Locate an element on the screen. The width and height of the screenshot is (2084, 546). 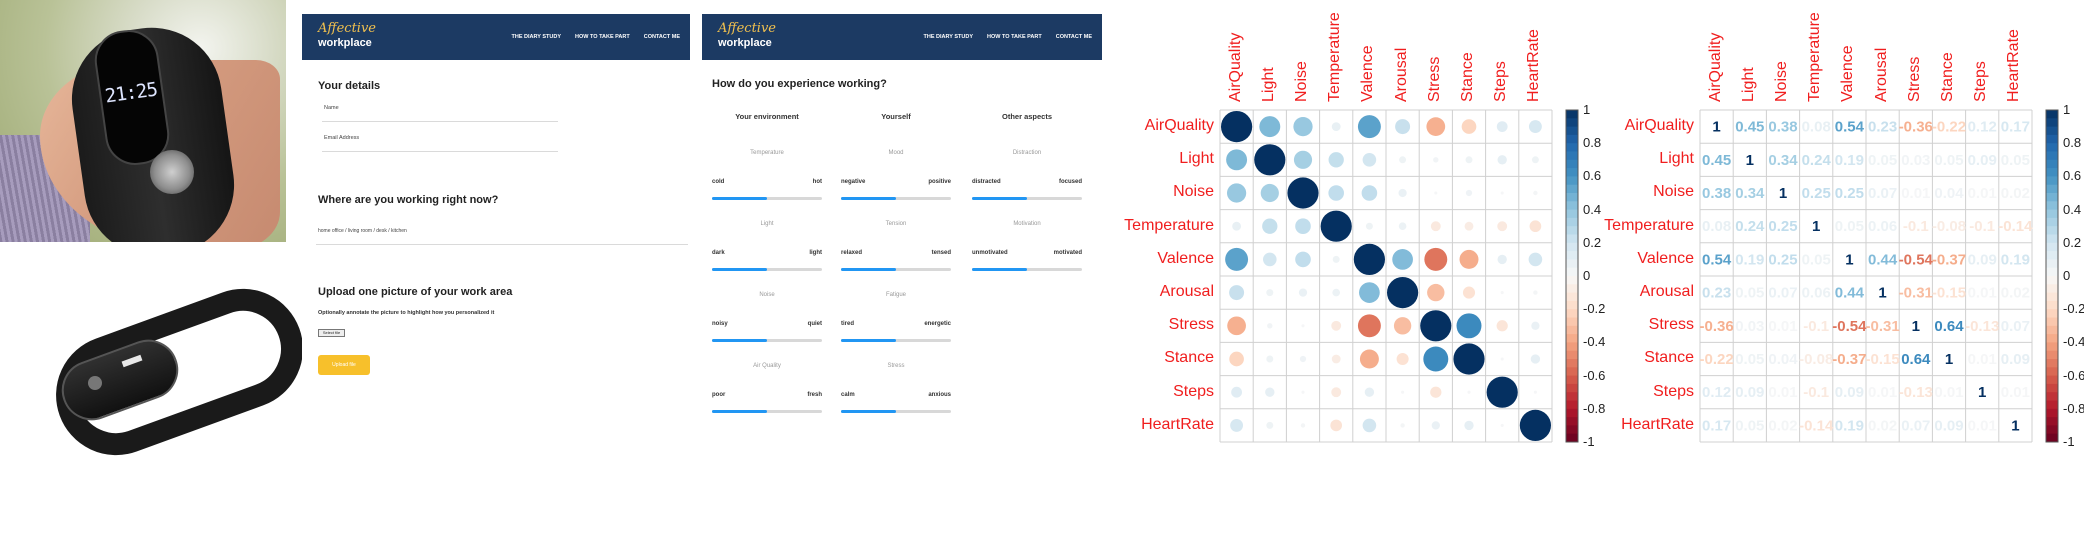
column-label: Stance is located at coordinates (1467, 77).